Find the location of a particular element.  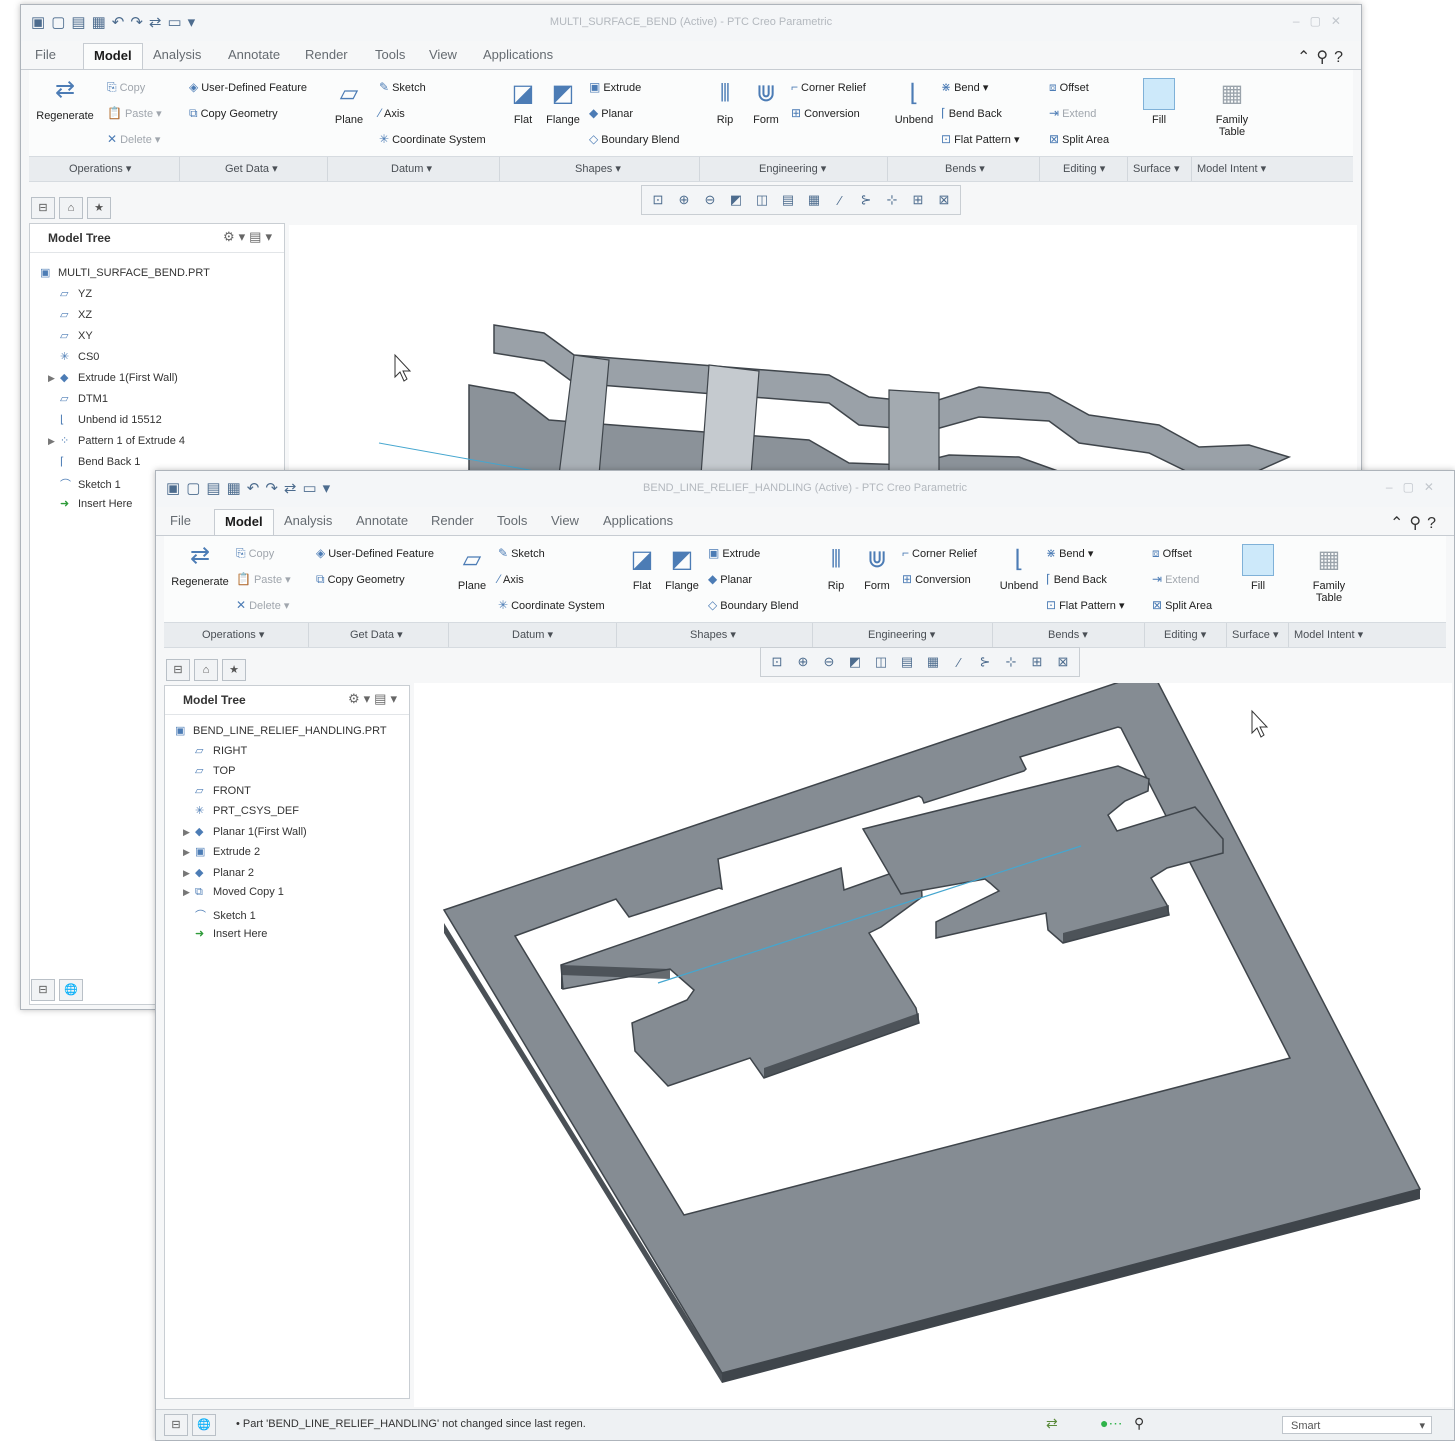

tree-node: ▱ FRONT is located at coordinates (223, 790).